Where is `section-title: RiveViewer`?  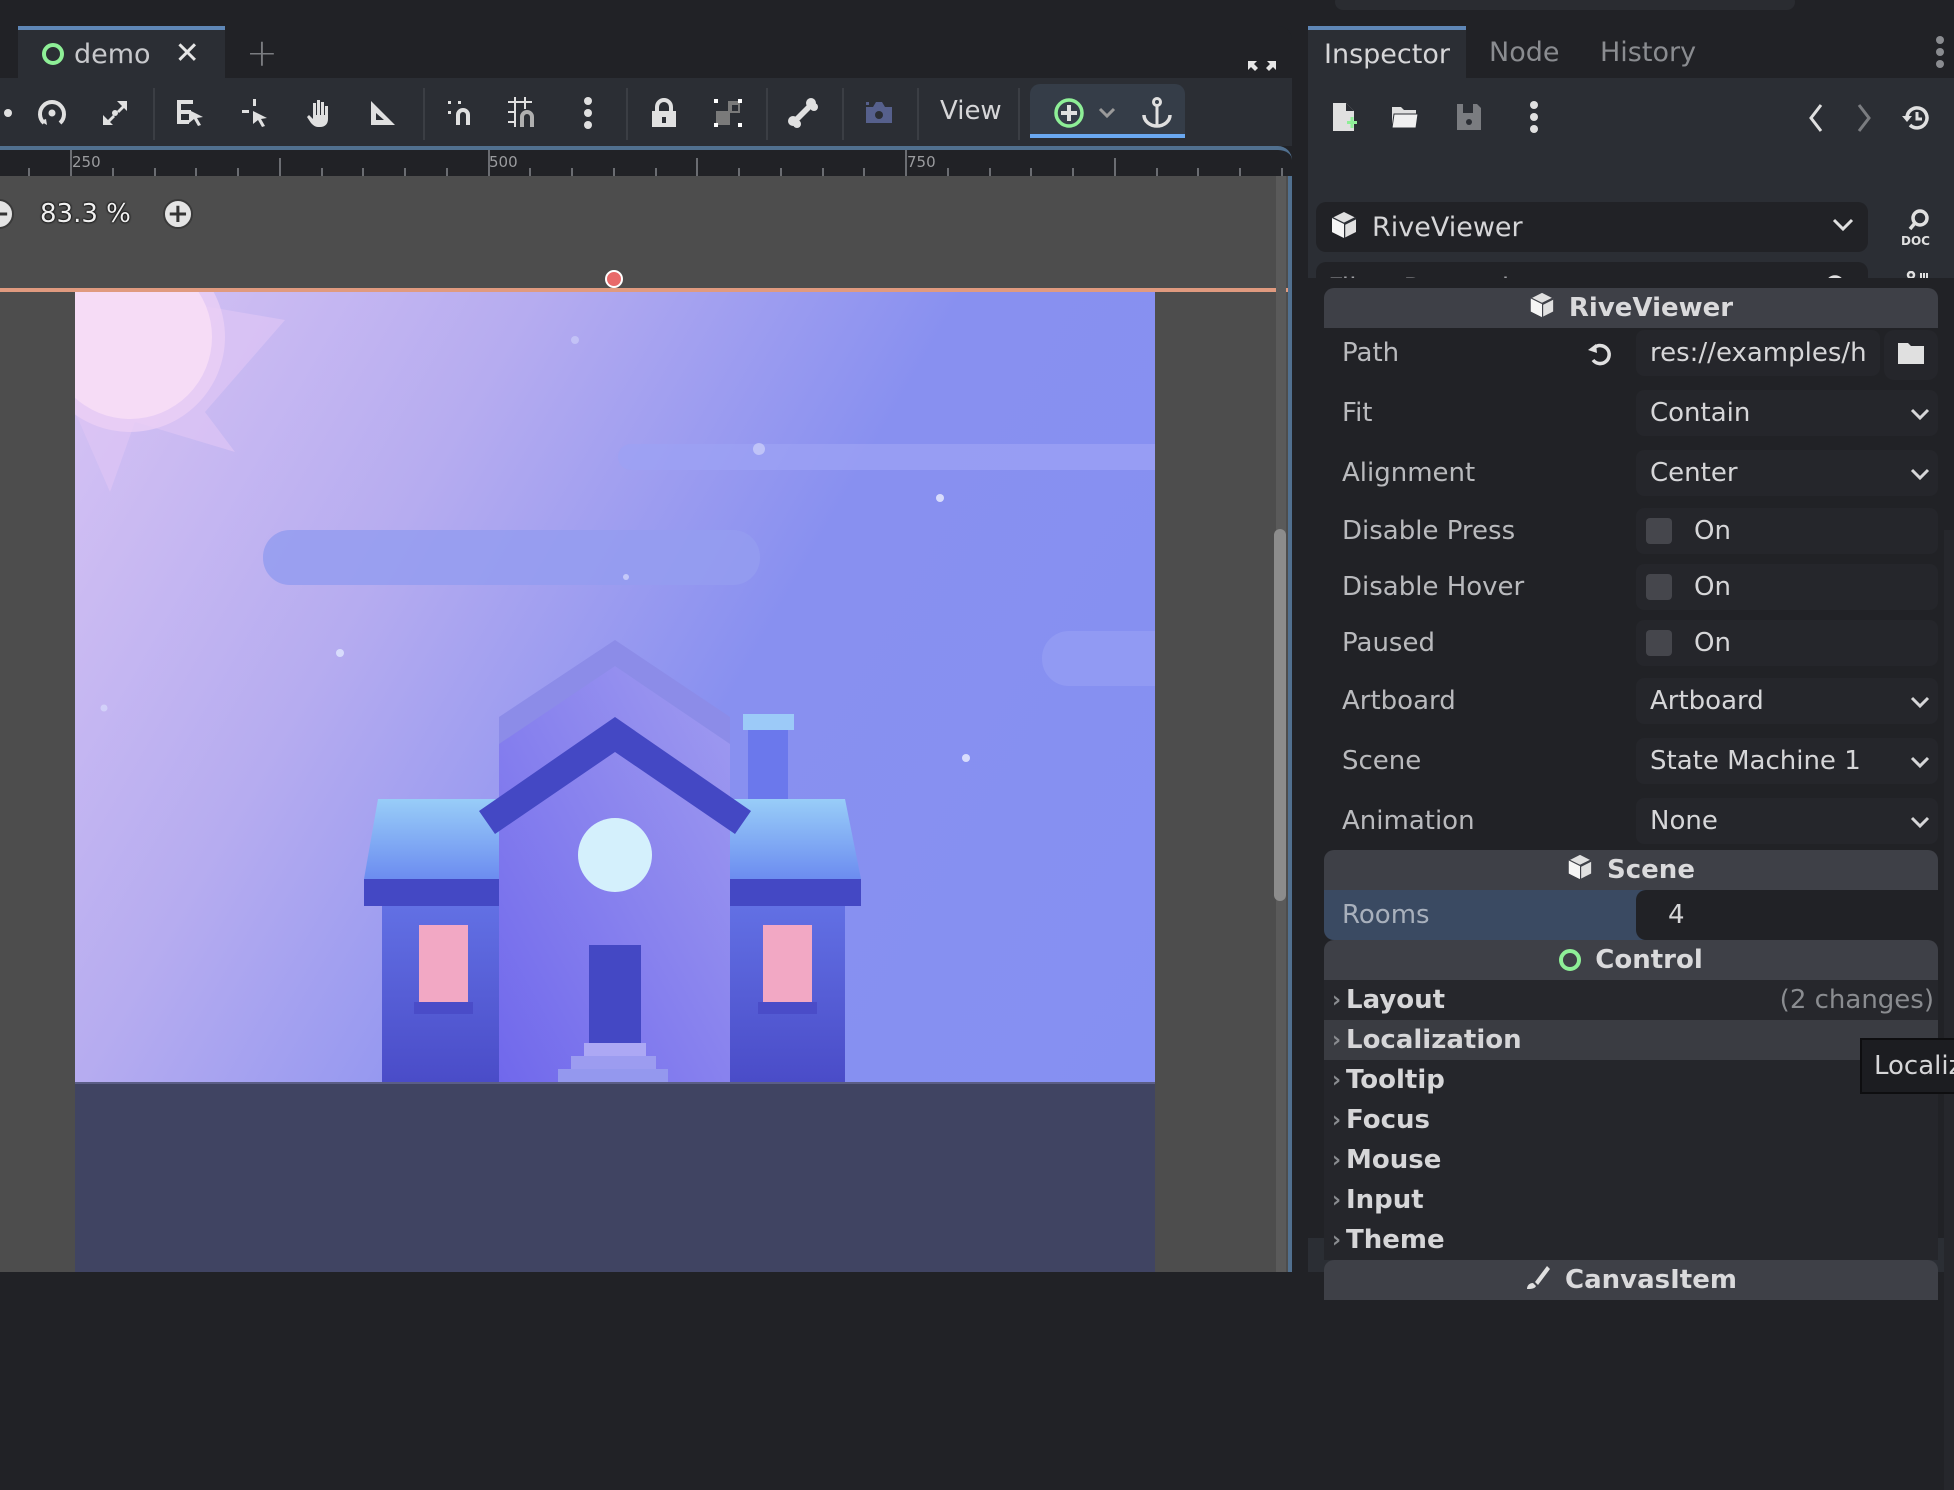 section-title: RiveViewer is located at coordinates (1651, 308).